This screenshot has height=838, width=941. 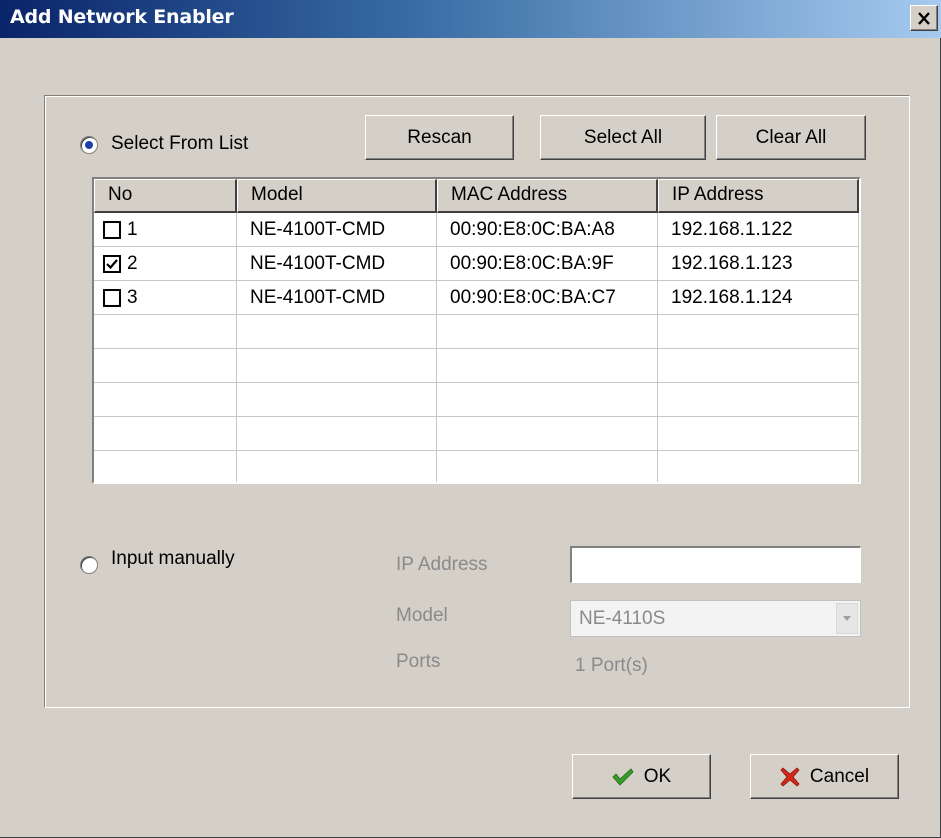 What do you see at coordinates (165, 263) in the screenshot?
I see `cell-no: 2` at bounding box center [165, 263].